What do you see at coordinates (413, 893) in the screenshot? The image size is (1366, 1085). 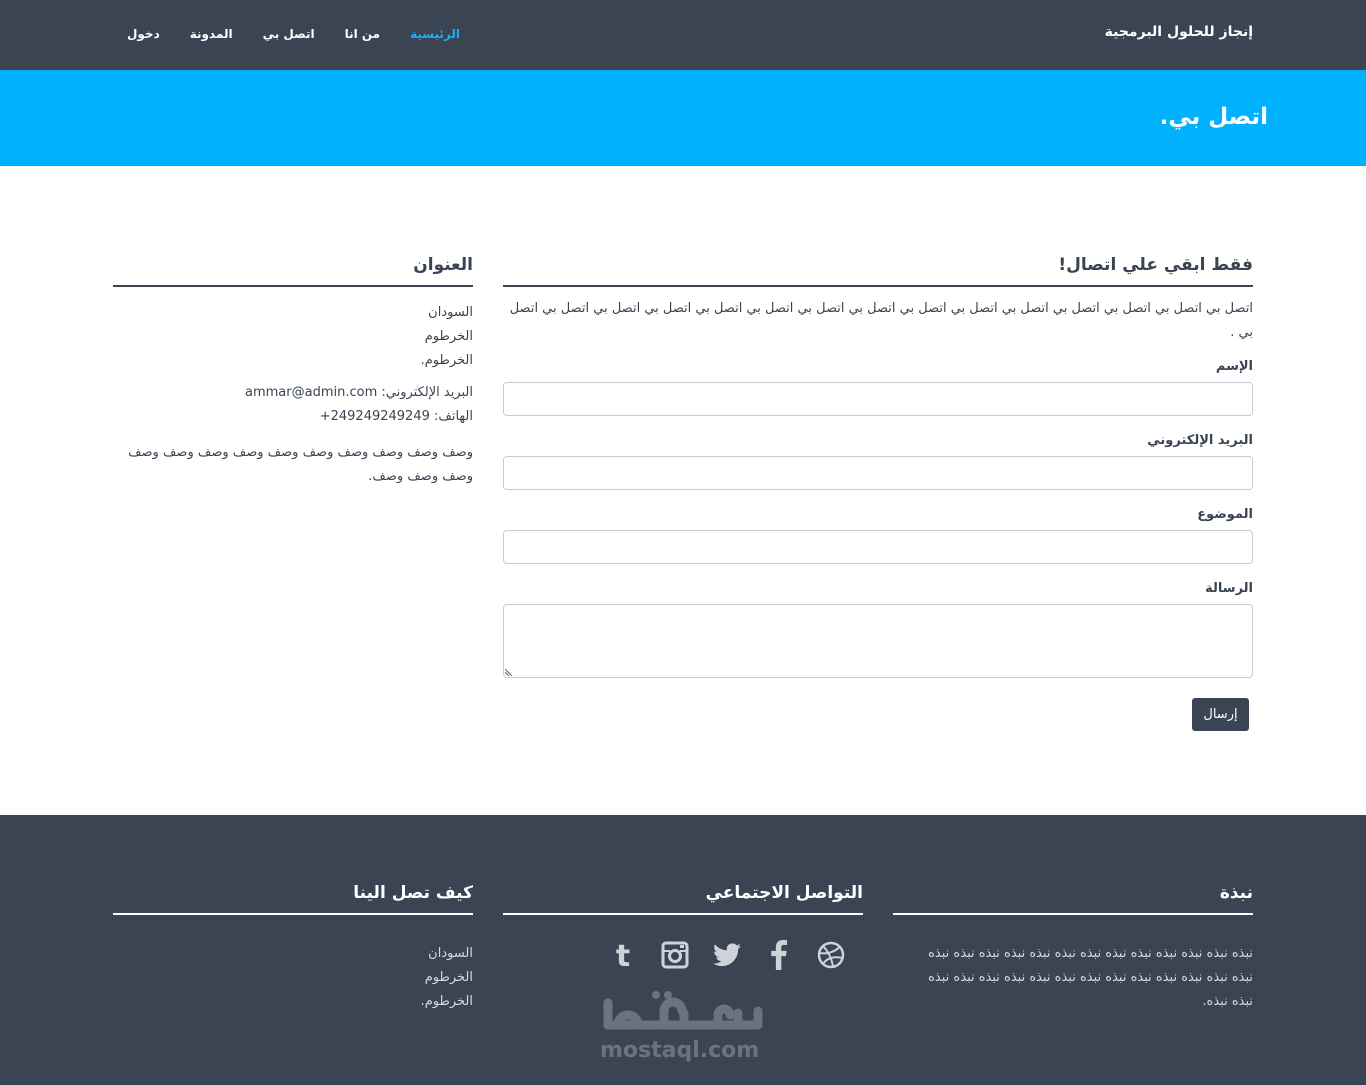 I see `footer-reach-title: كيف تصل الينا` at bounding box center [413, 893].